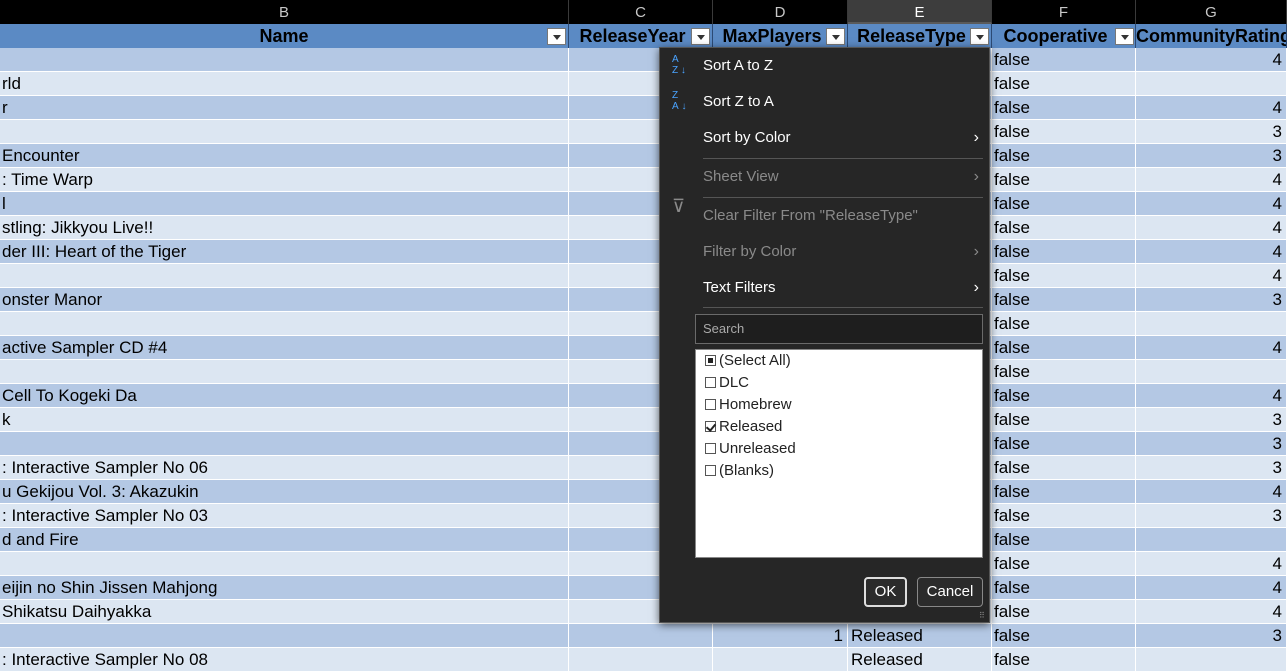  I want to click on filter-search-input: Search, so click(839, 329).